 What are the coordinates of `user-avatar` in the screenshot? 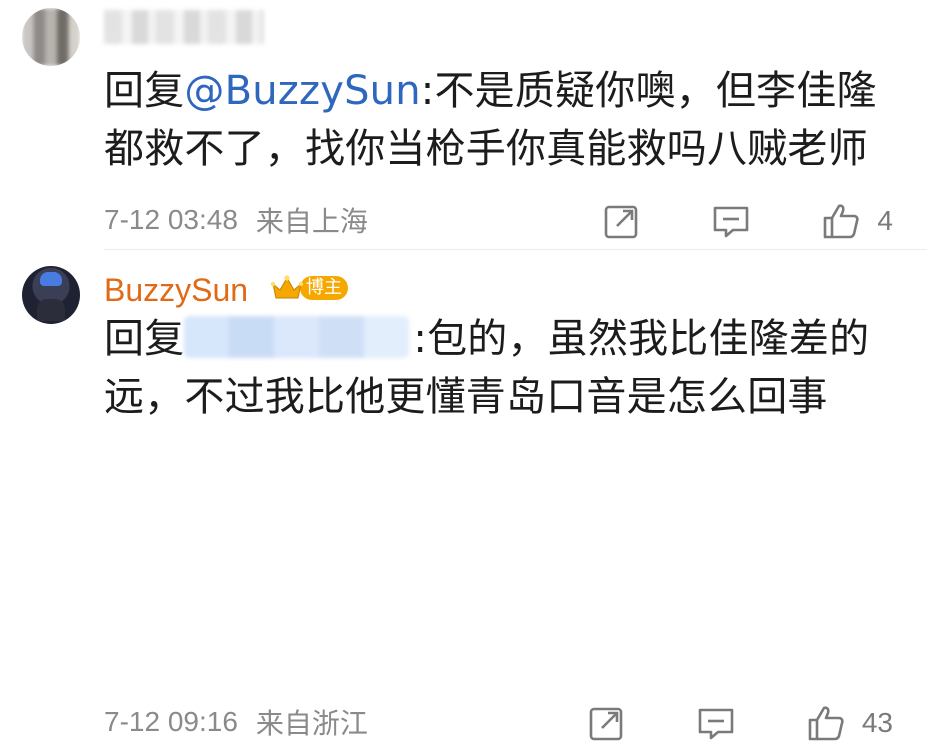 It's located at (51, 295).